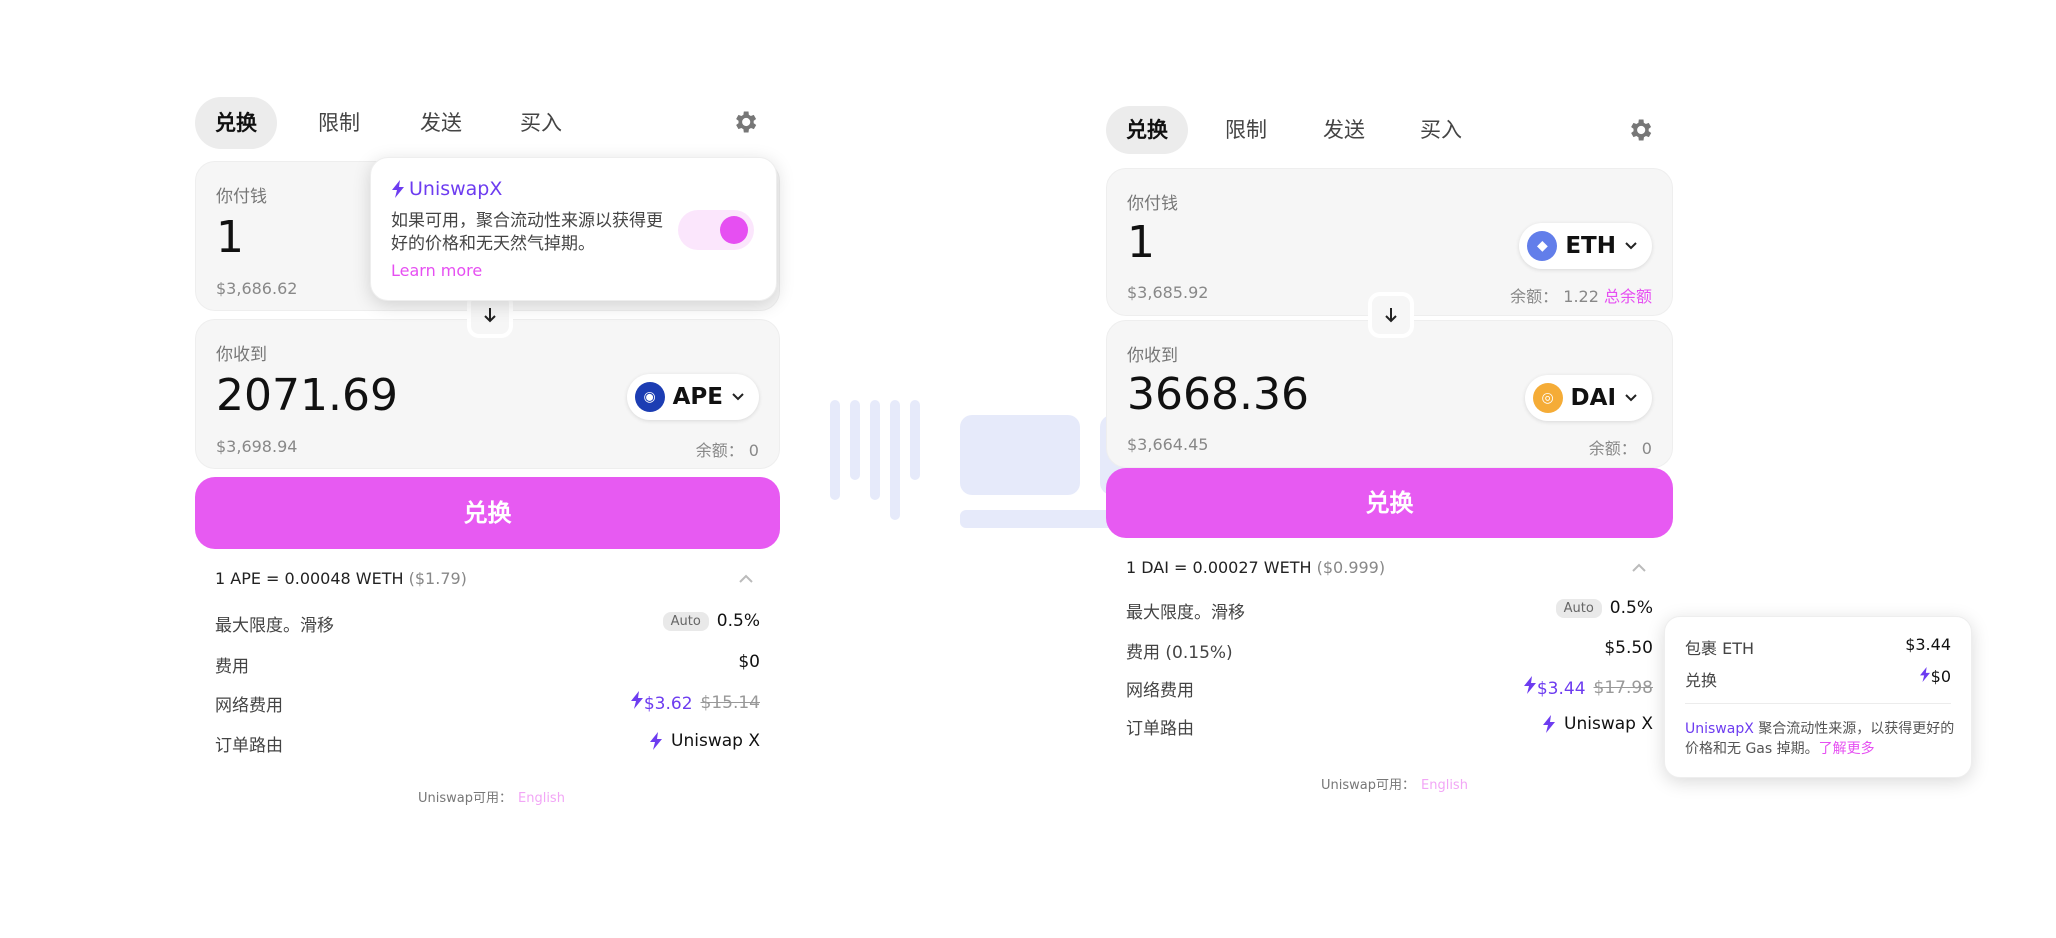 This screenshot has height=938, width=2056. What do you see at coordinates (436, 270) in the screenshot?
I see `learn-more-link: Learn more` at bounding box center [436, 270].